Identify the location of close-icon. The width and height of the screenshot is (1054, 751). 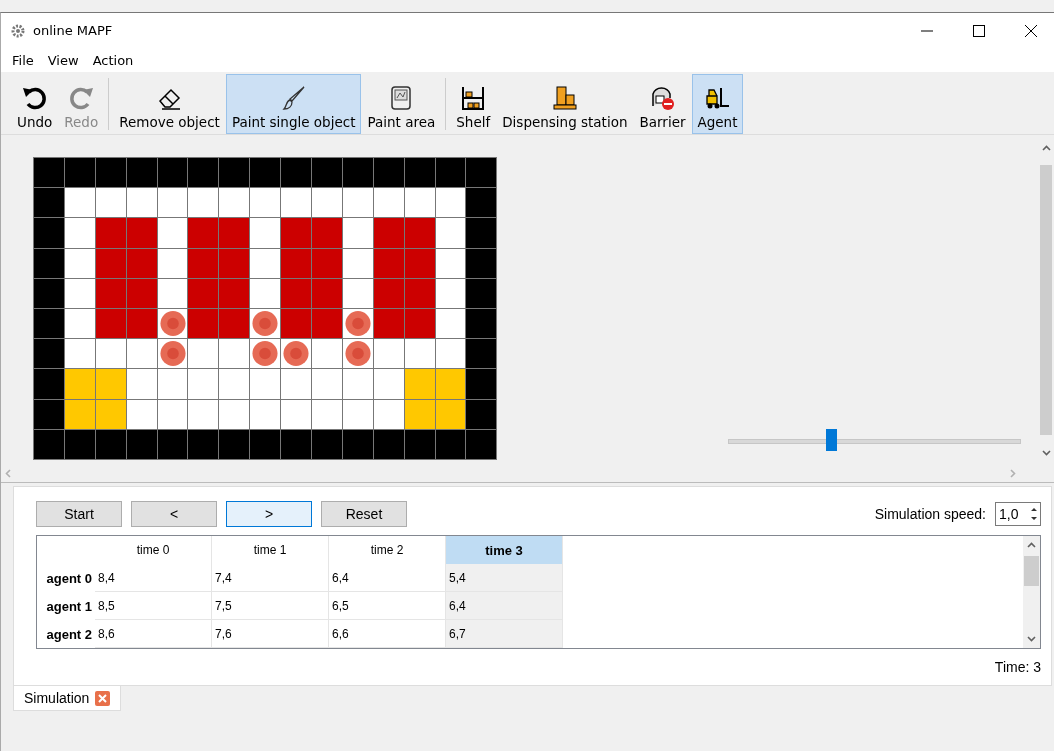
(103, 698).